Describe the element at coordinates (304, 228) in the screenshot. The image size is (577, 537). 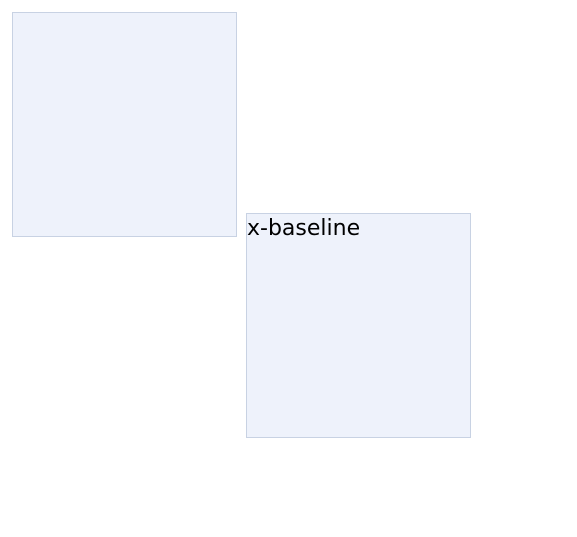
I see `baseline-label: x-baseline` at that location.